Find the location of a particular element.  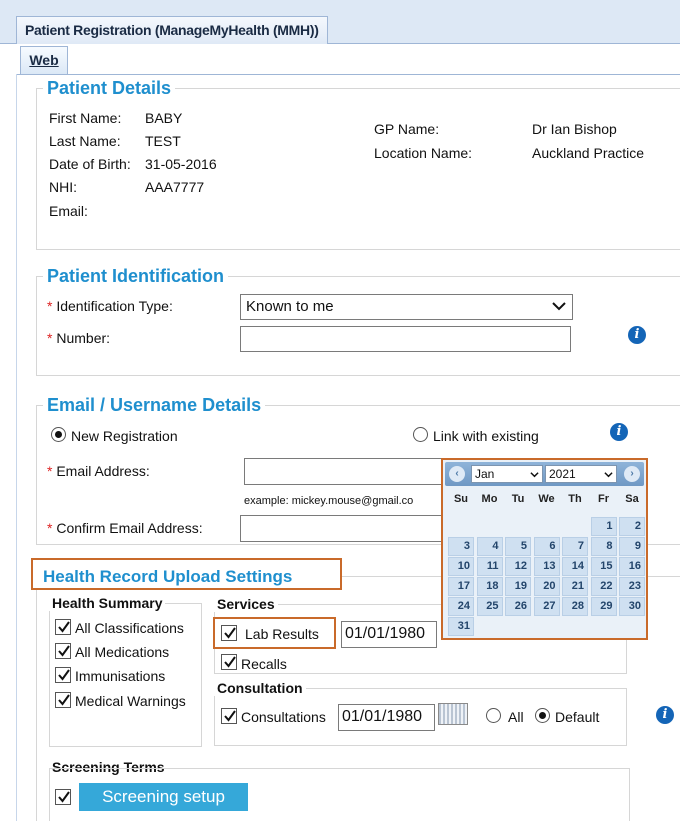

calendar-day: 17 is located at coordinates (461, 586).